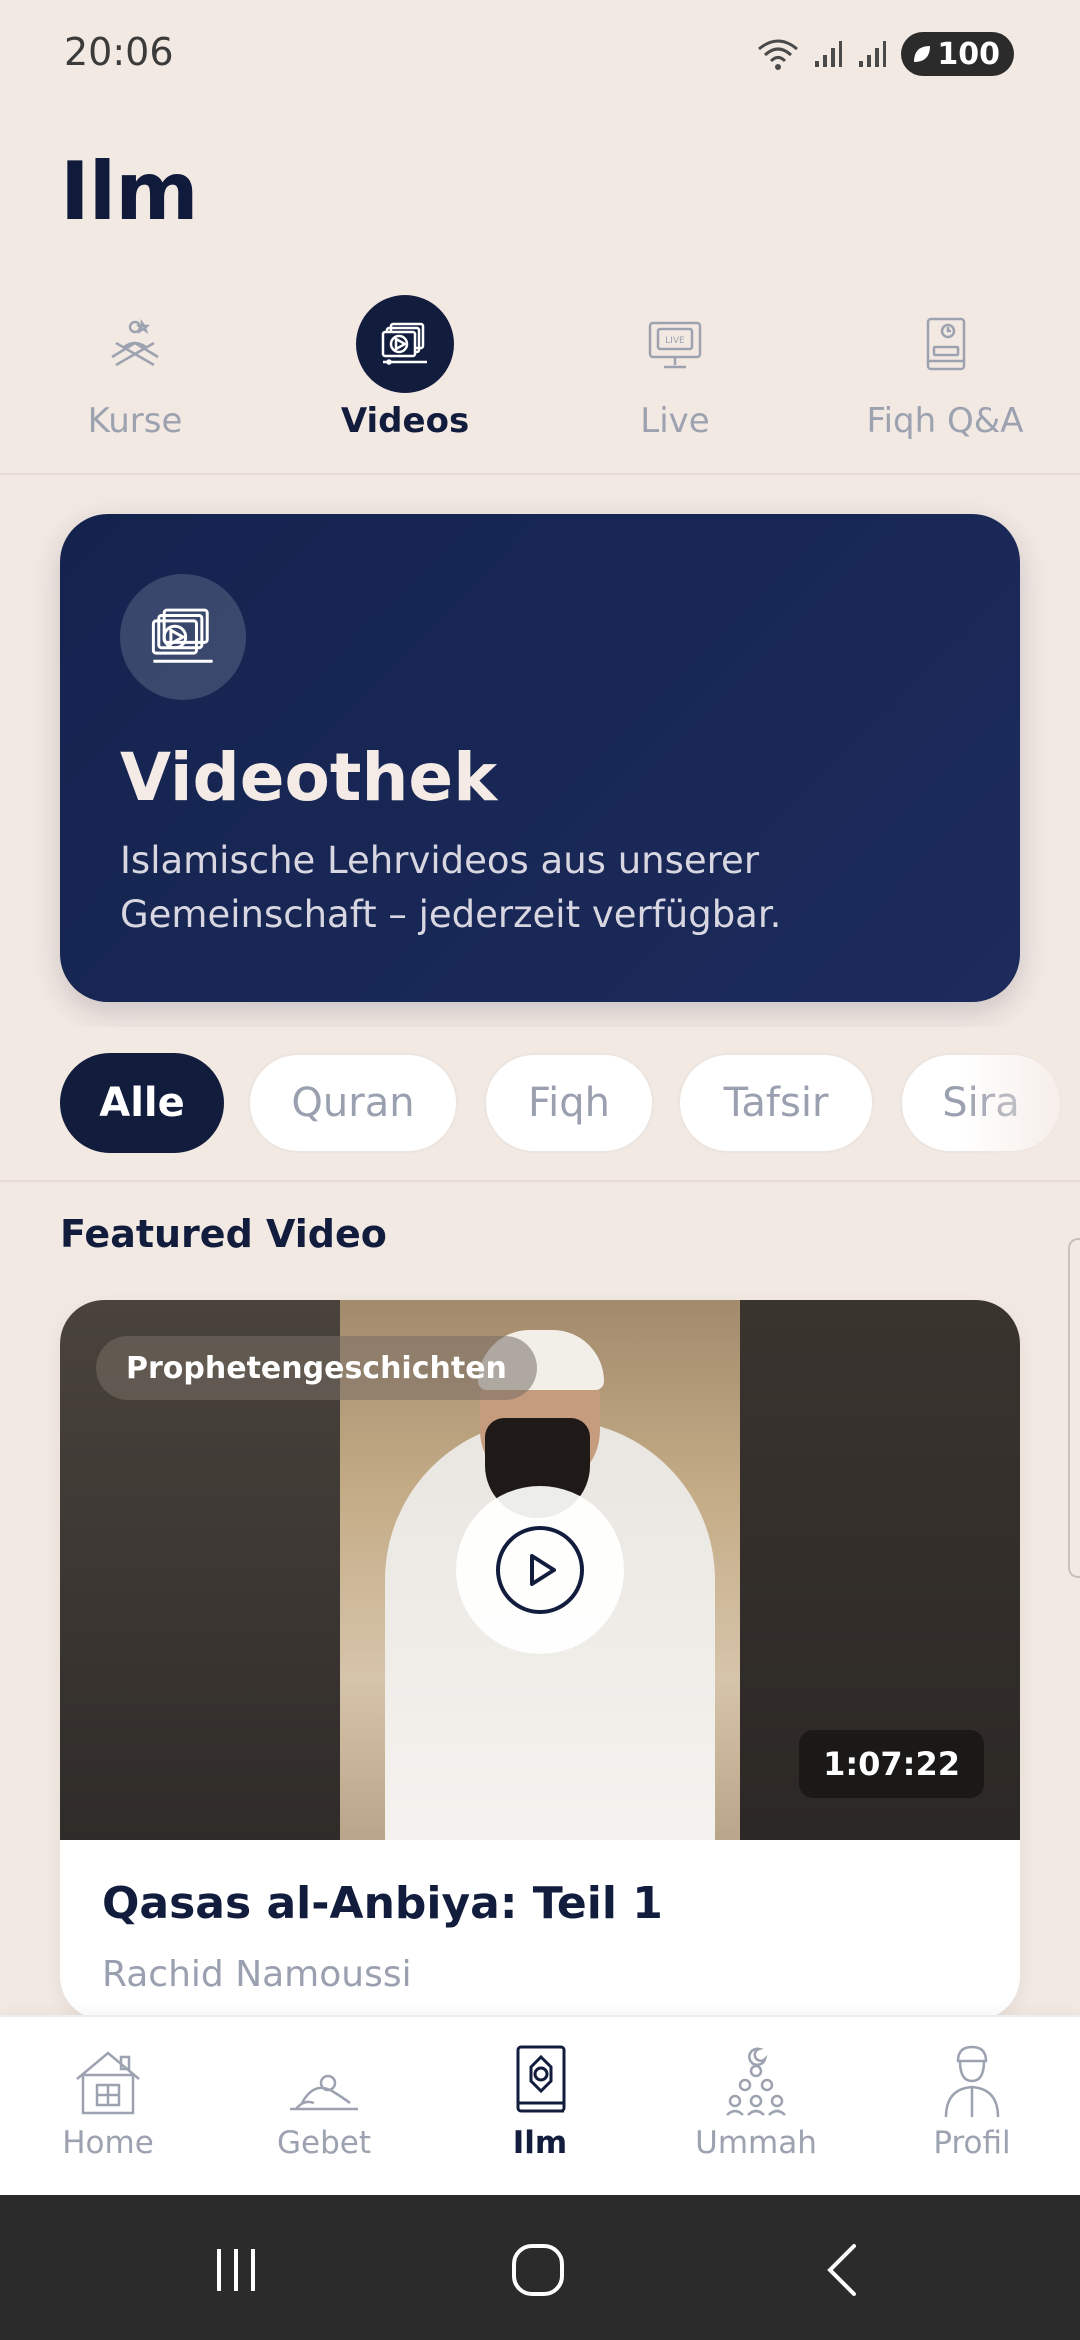 Image resolution: width=1080 pixels, height=2340 pixels. Describe the element at coordinates (540, 2143) in the screenshot. I see `nav-label: Ilm` at that location.